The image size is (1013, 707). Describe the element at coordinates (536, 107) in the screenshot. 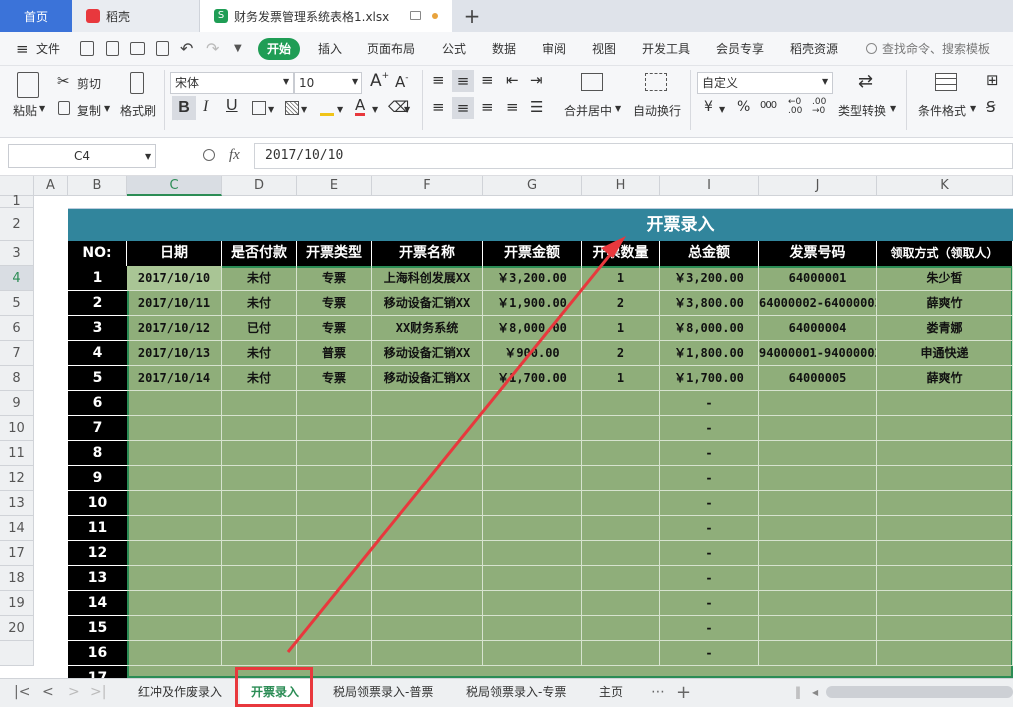

I see `distributed-icon: ☰` at that location.